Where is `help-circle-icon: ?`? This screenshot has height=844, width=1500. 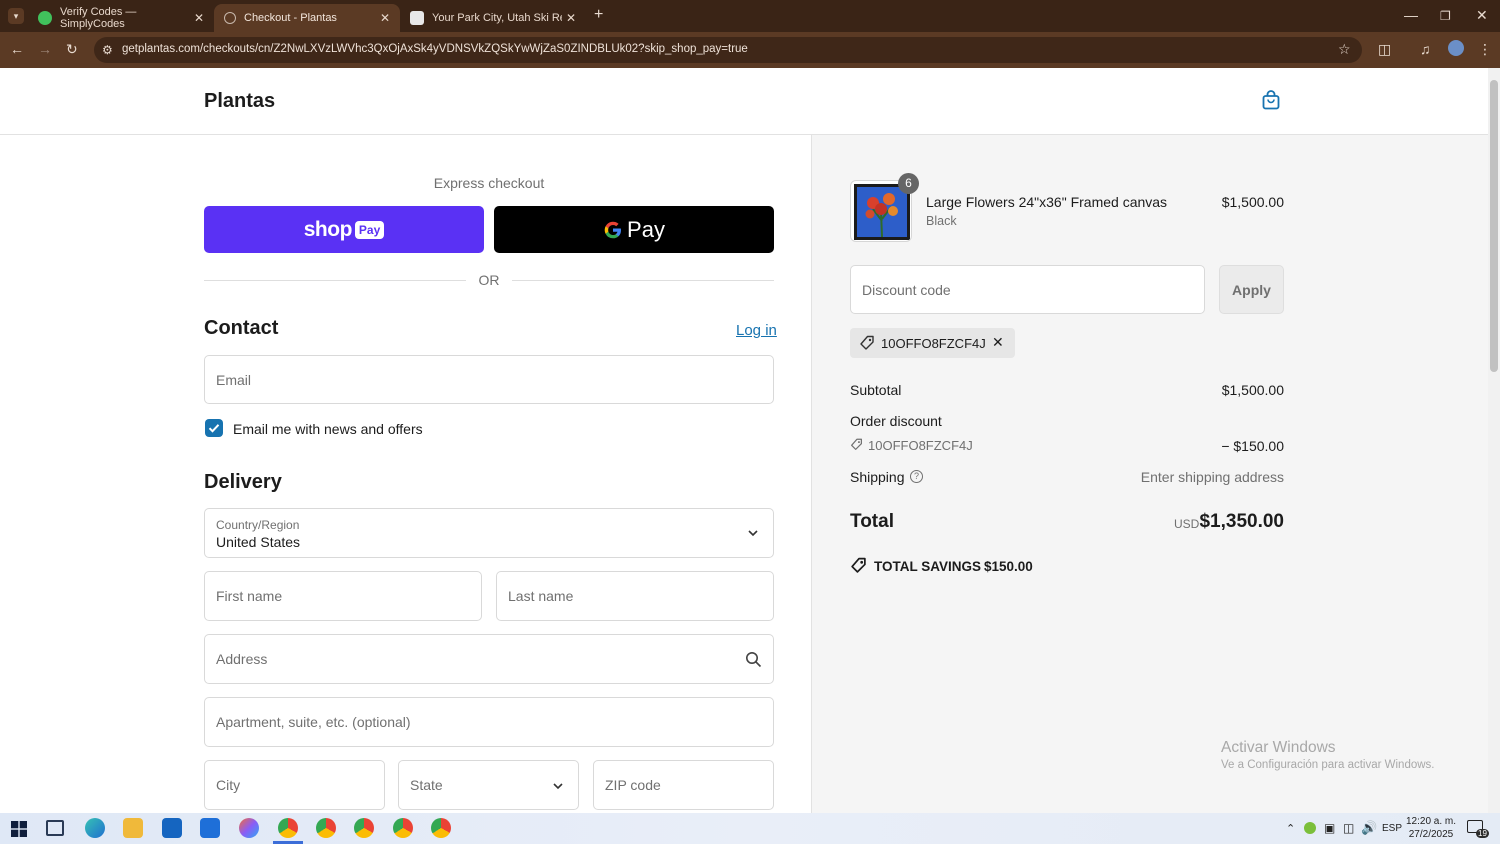 help-circle-icon: ? is located at coordinates (916, 476).